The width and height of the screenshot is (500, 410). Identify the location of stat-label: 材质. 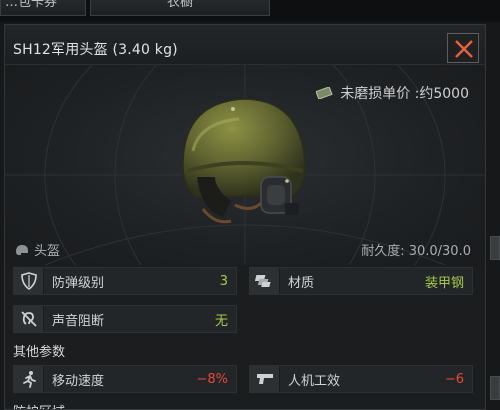
(301, 283).